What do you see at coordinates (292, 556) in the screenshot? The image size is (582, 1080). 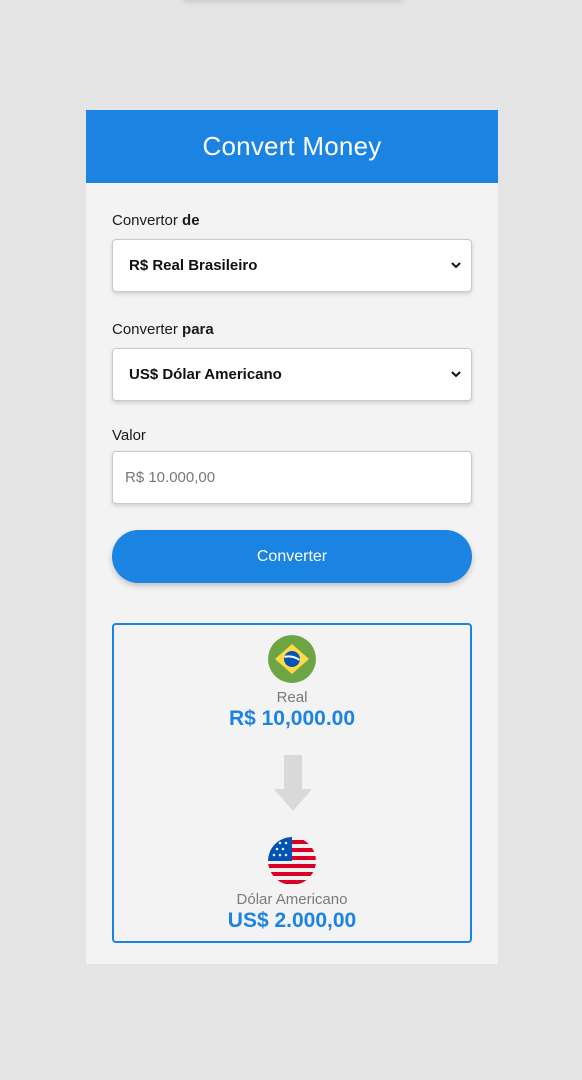 I see `convert-button: Converter` at bounding box center [292, 556].